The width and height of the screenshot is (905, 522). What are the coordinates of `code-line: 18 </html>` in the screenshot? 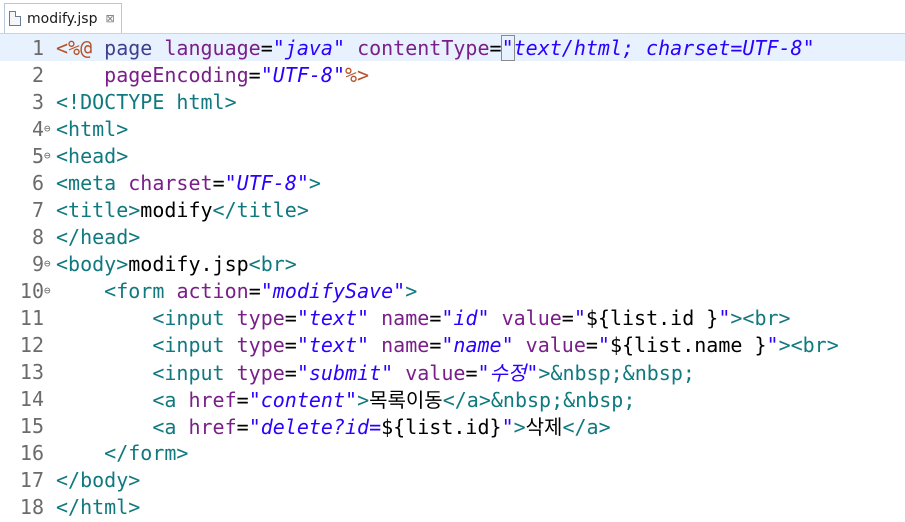 It's located at (452, 506).